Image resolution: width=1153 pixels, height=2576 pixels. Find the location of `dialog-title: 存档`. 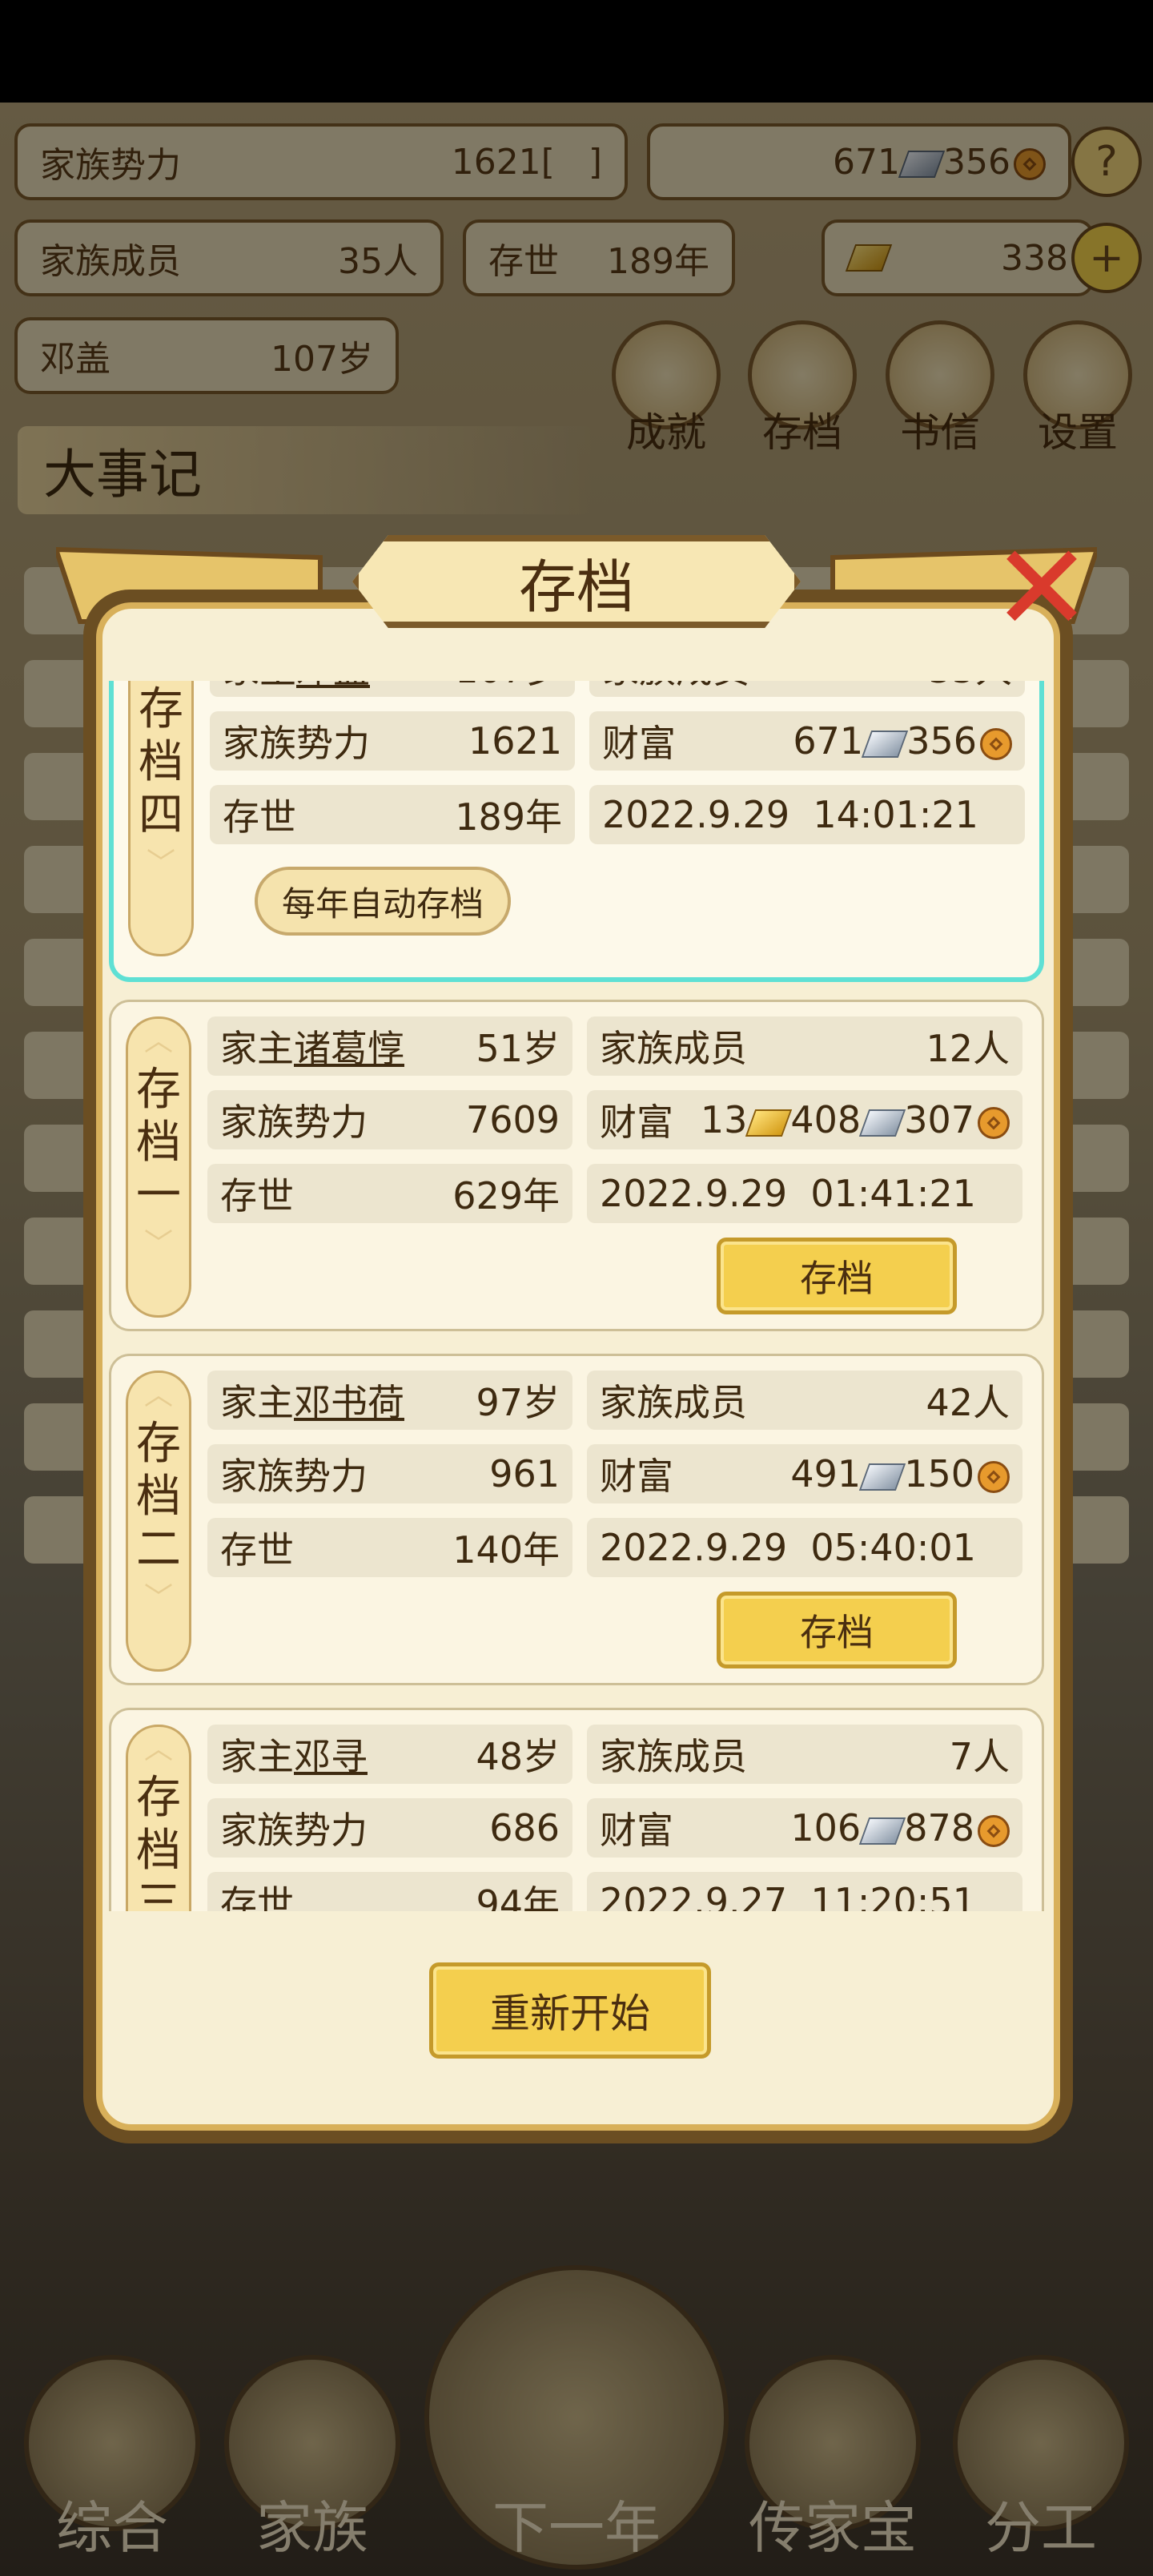

dialog-title: 存档 is located at coordinates (576, 582).